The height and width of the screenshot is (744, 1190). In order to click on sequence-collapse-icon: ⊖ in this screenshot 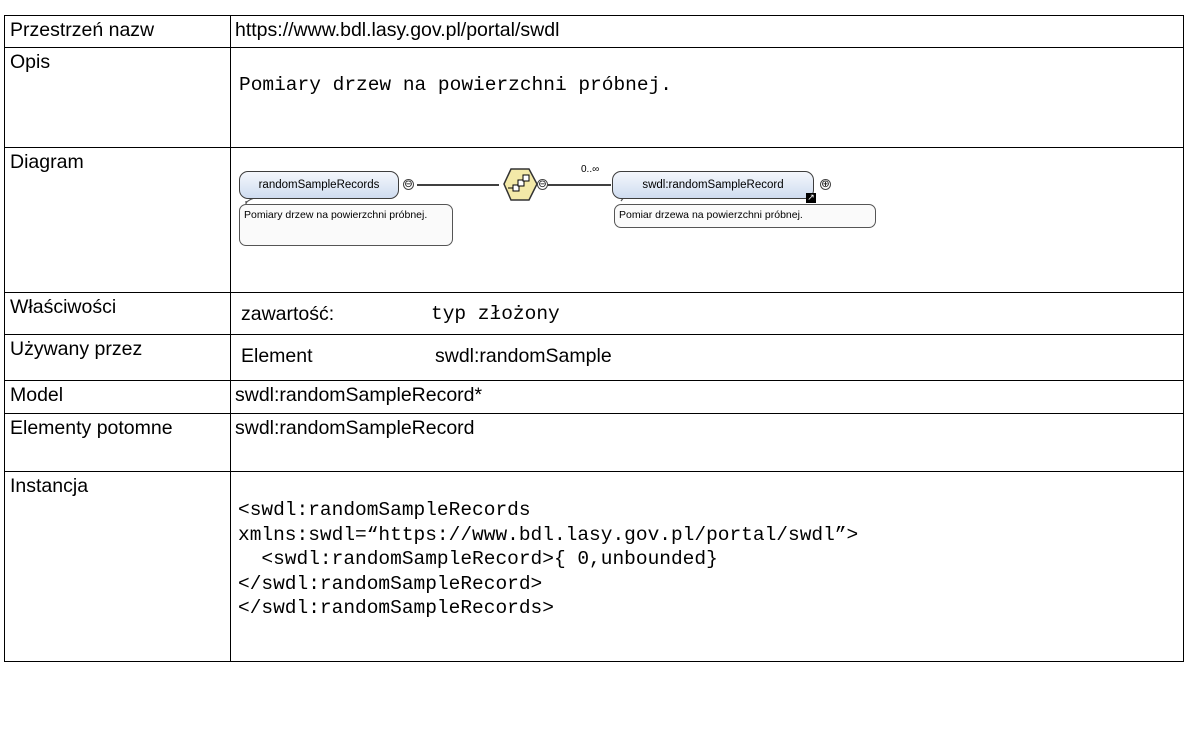, I will do `click(542, 184)`.